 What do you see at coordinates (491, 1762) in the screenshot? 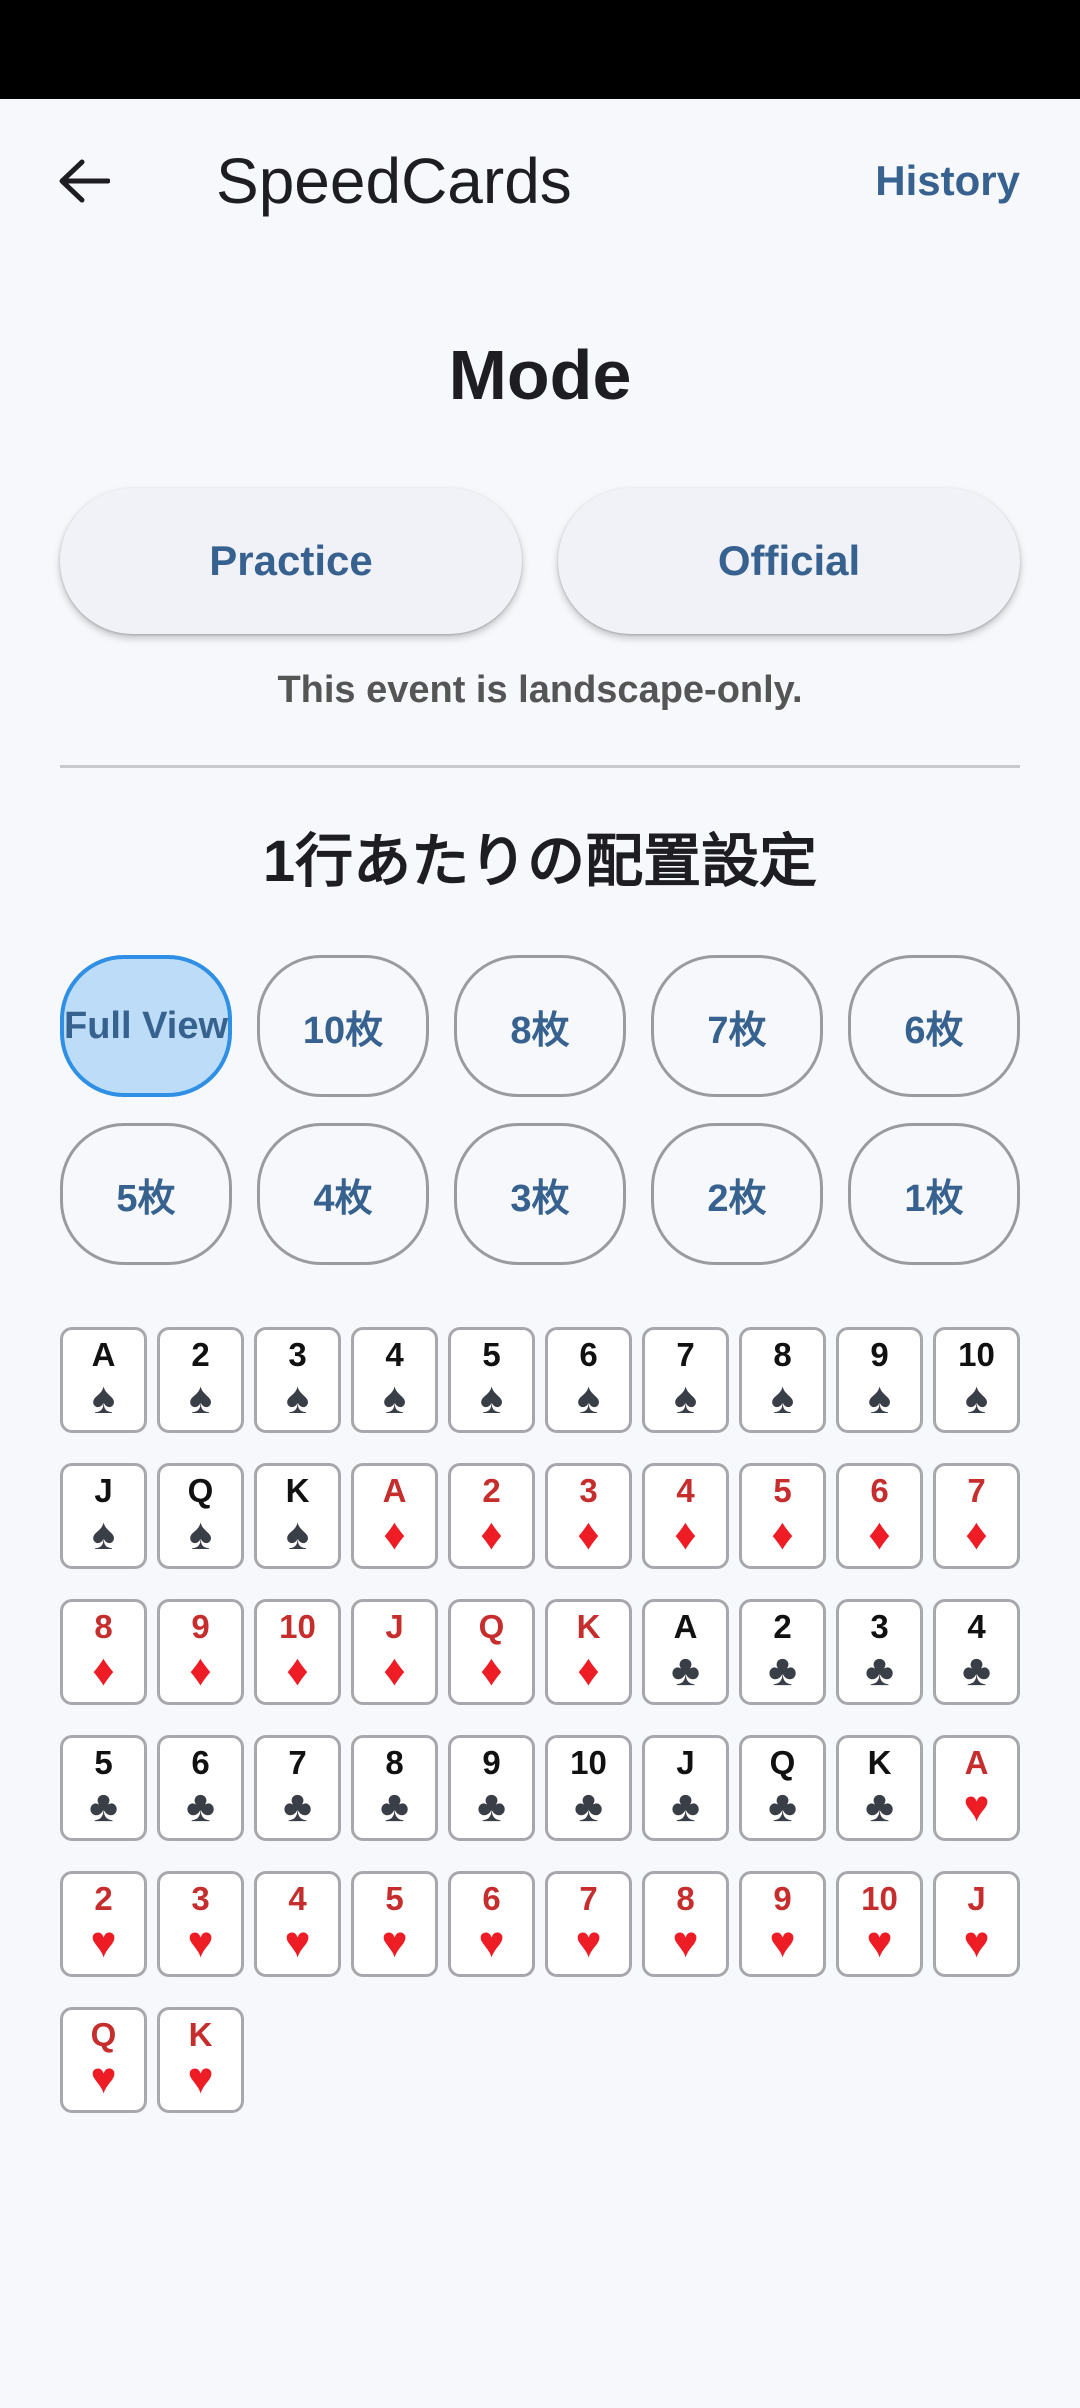
I see `card-rank: 9` at bounding box center [491, 1762].